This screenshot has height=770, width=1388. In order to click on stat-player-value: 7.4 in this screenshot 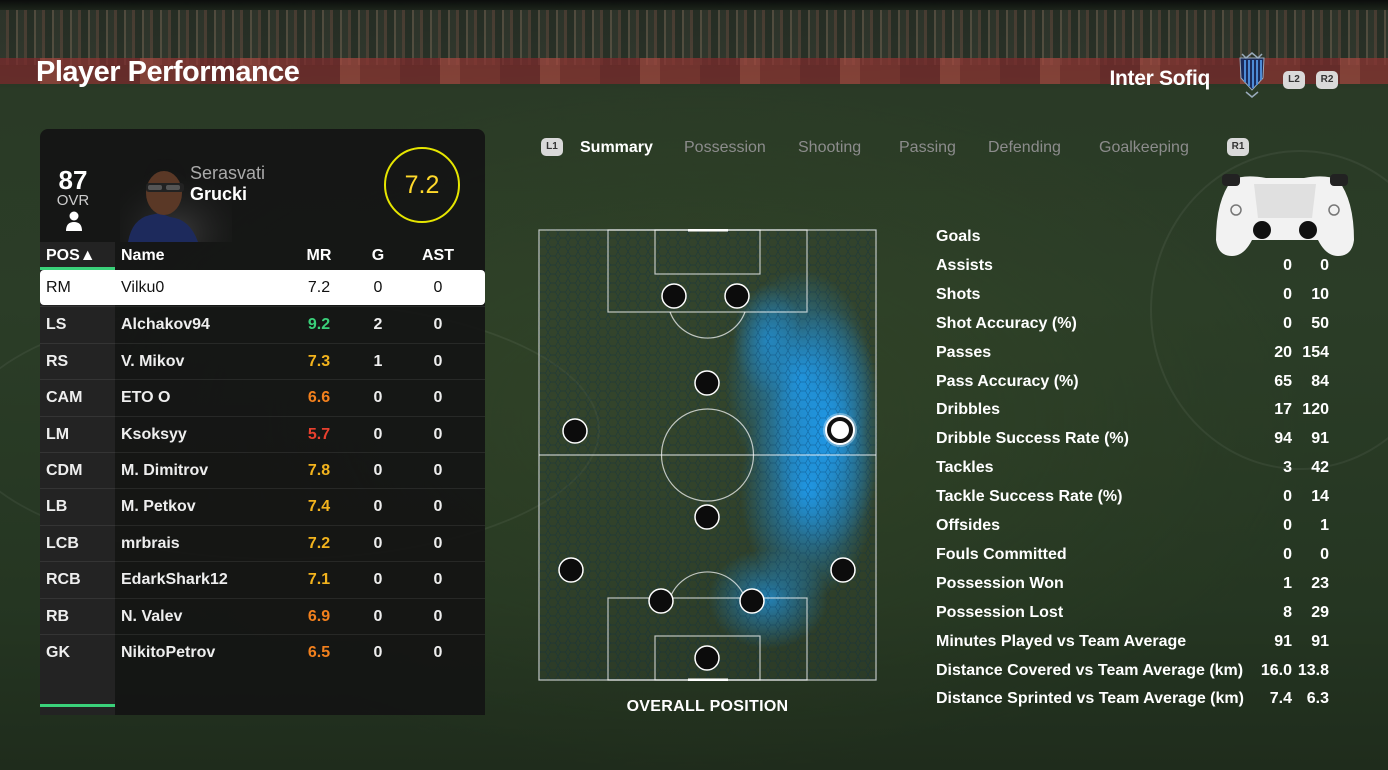, I will do `click(1280, 699)`.